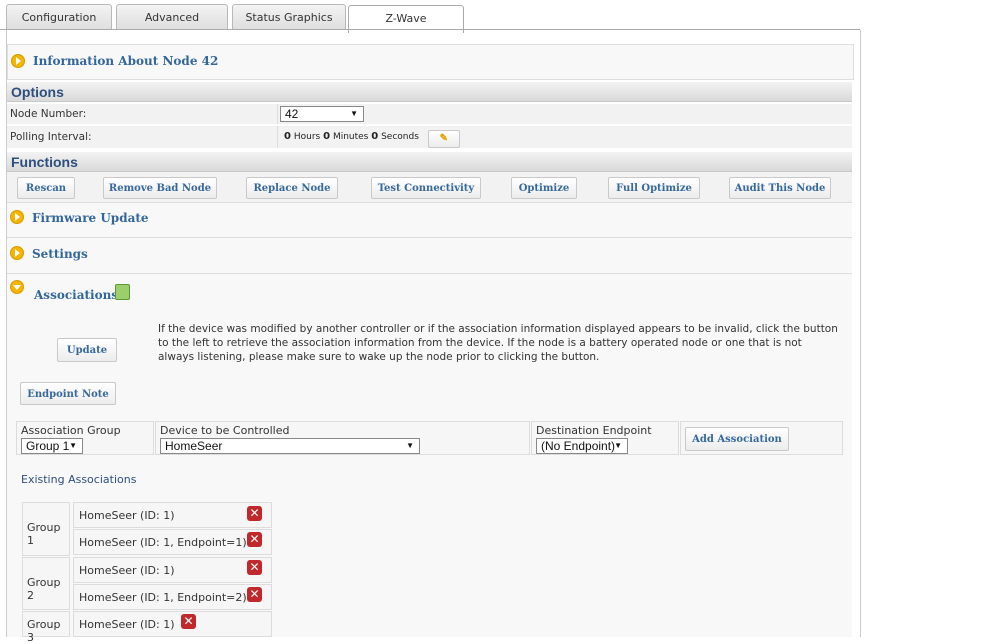  I want to click on group-3-cell: Group 3, so click(46, 627).